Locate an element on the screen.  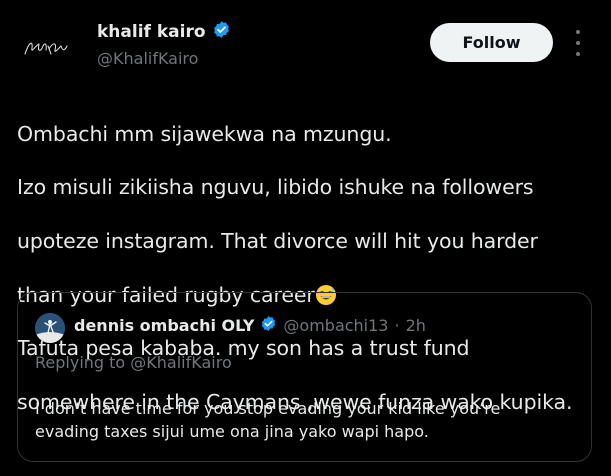
more-vertical-icon is located at coordinates (578, 43).